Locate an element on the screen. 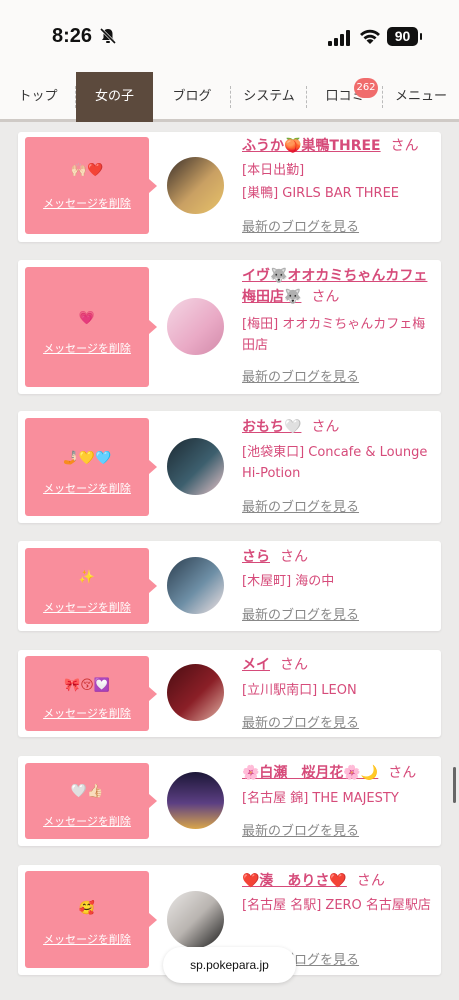  name-line: ふうか🍑巣鴨THREE さん is located at coordinates (339, 146).